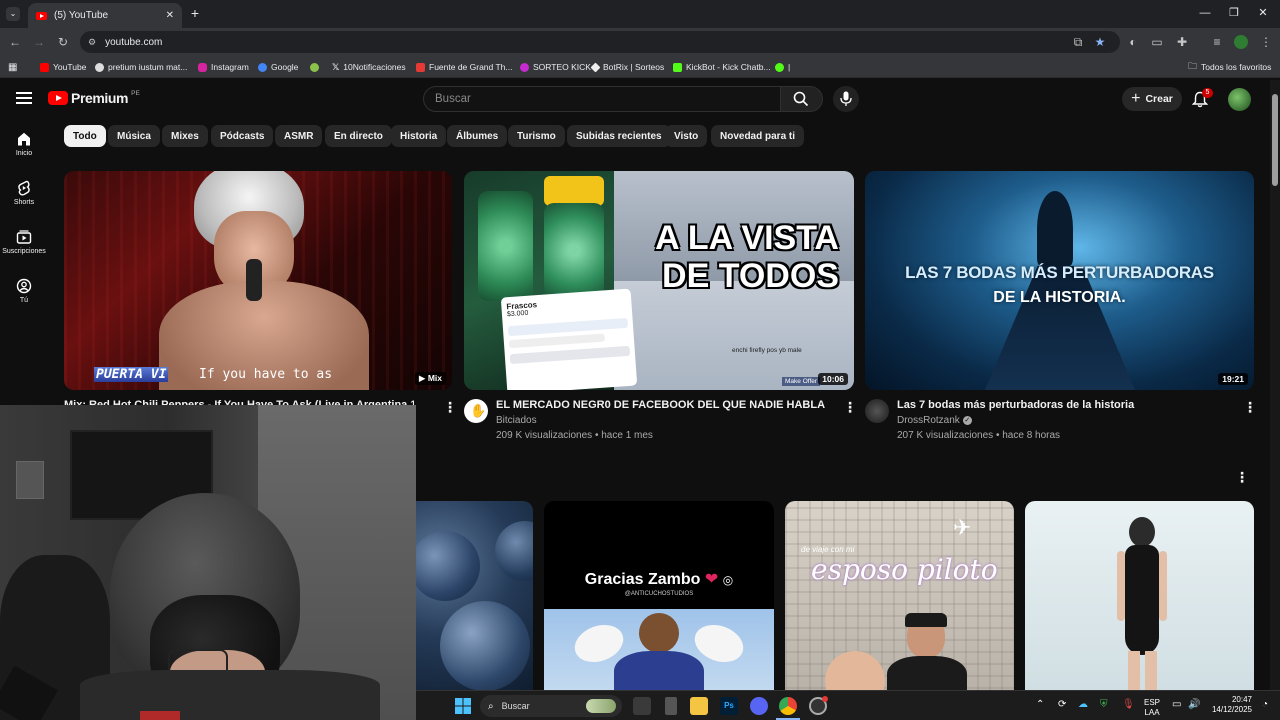 The height and width of the screenshot is (720, 1280). What do you see at coordinates (1040, 704) in the screenshot?
I see `tray-overflow-icon: ⌃` at bounding box center [1040, 704].